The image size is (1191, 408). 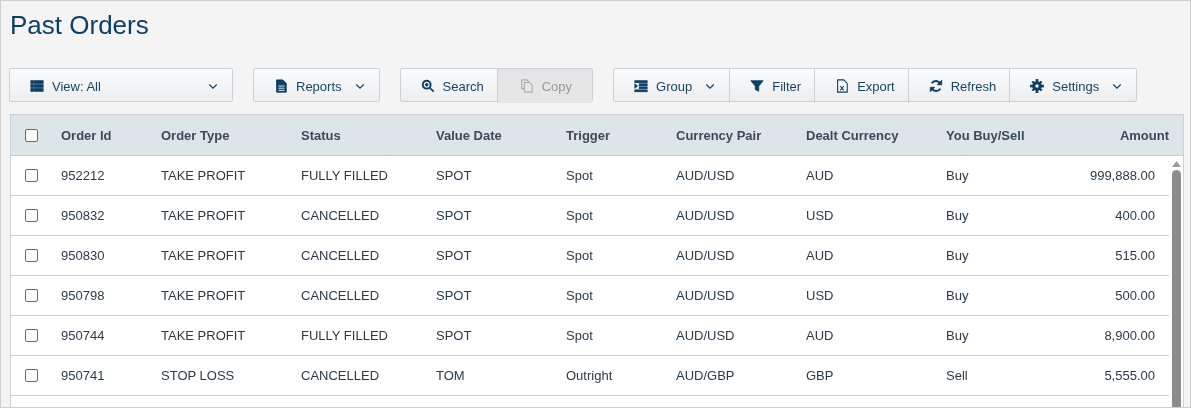 I want to click on table-cell-text: 999,888.00, so click(x=1122, y=175).